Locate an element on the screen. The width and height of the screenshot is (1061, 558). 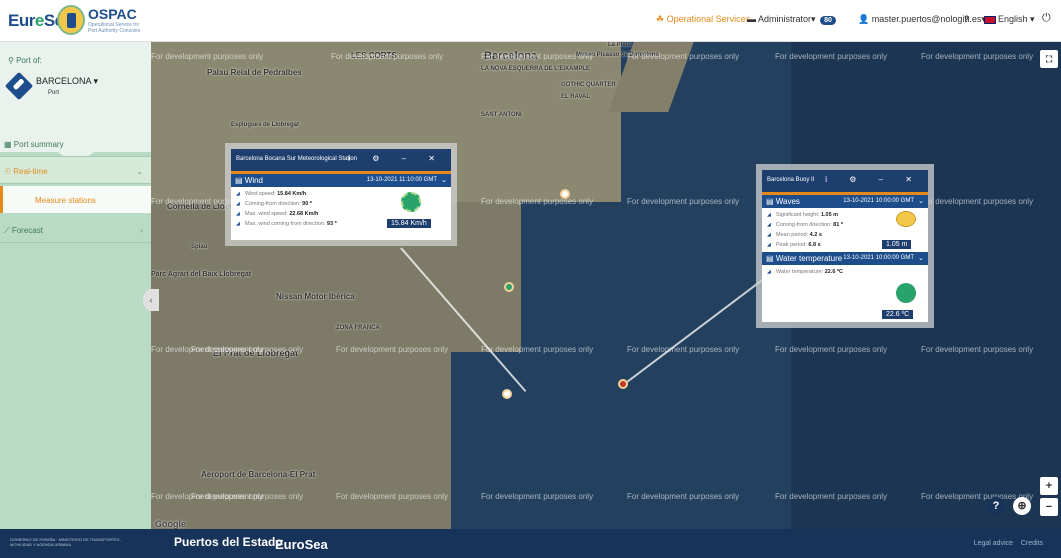
logout-icon: ⏻ is located at coordinates (1046, 18).